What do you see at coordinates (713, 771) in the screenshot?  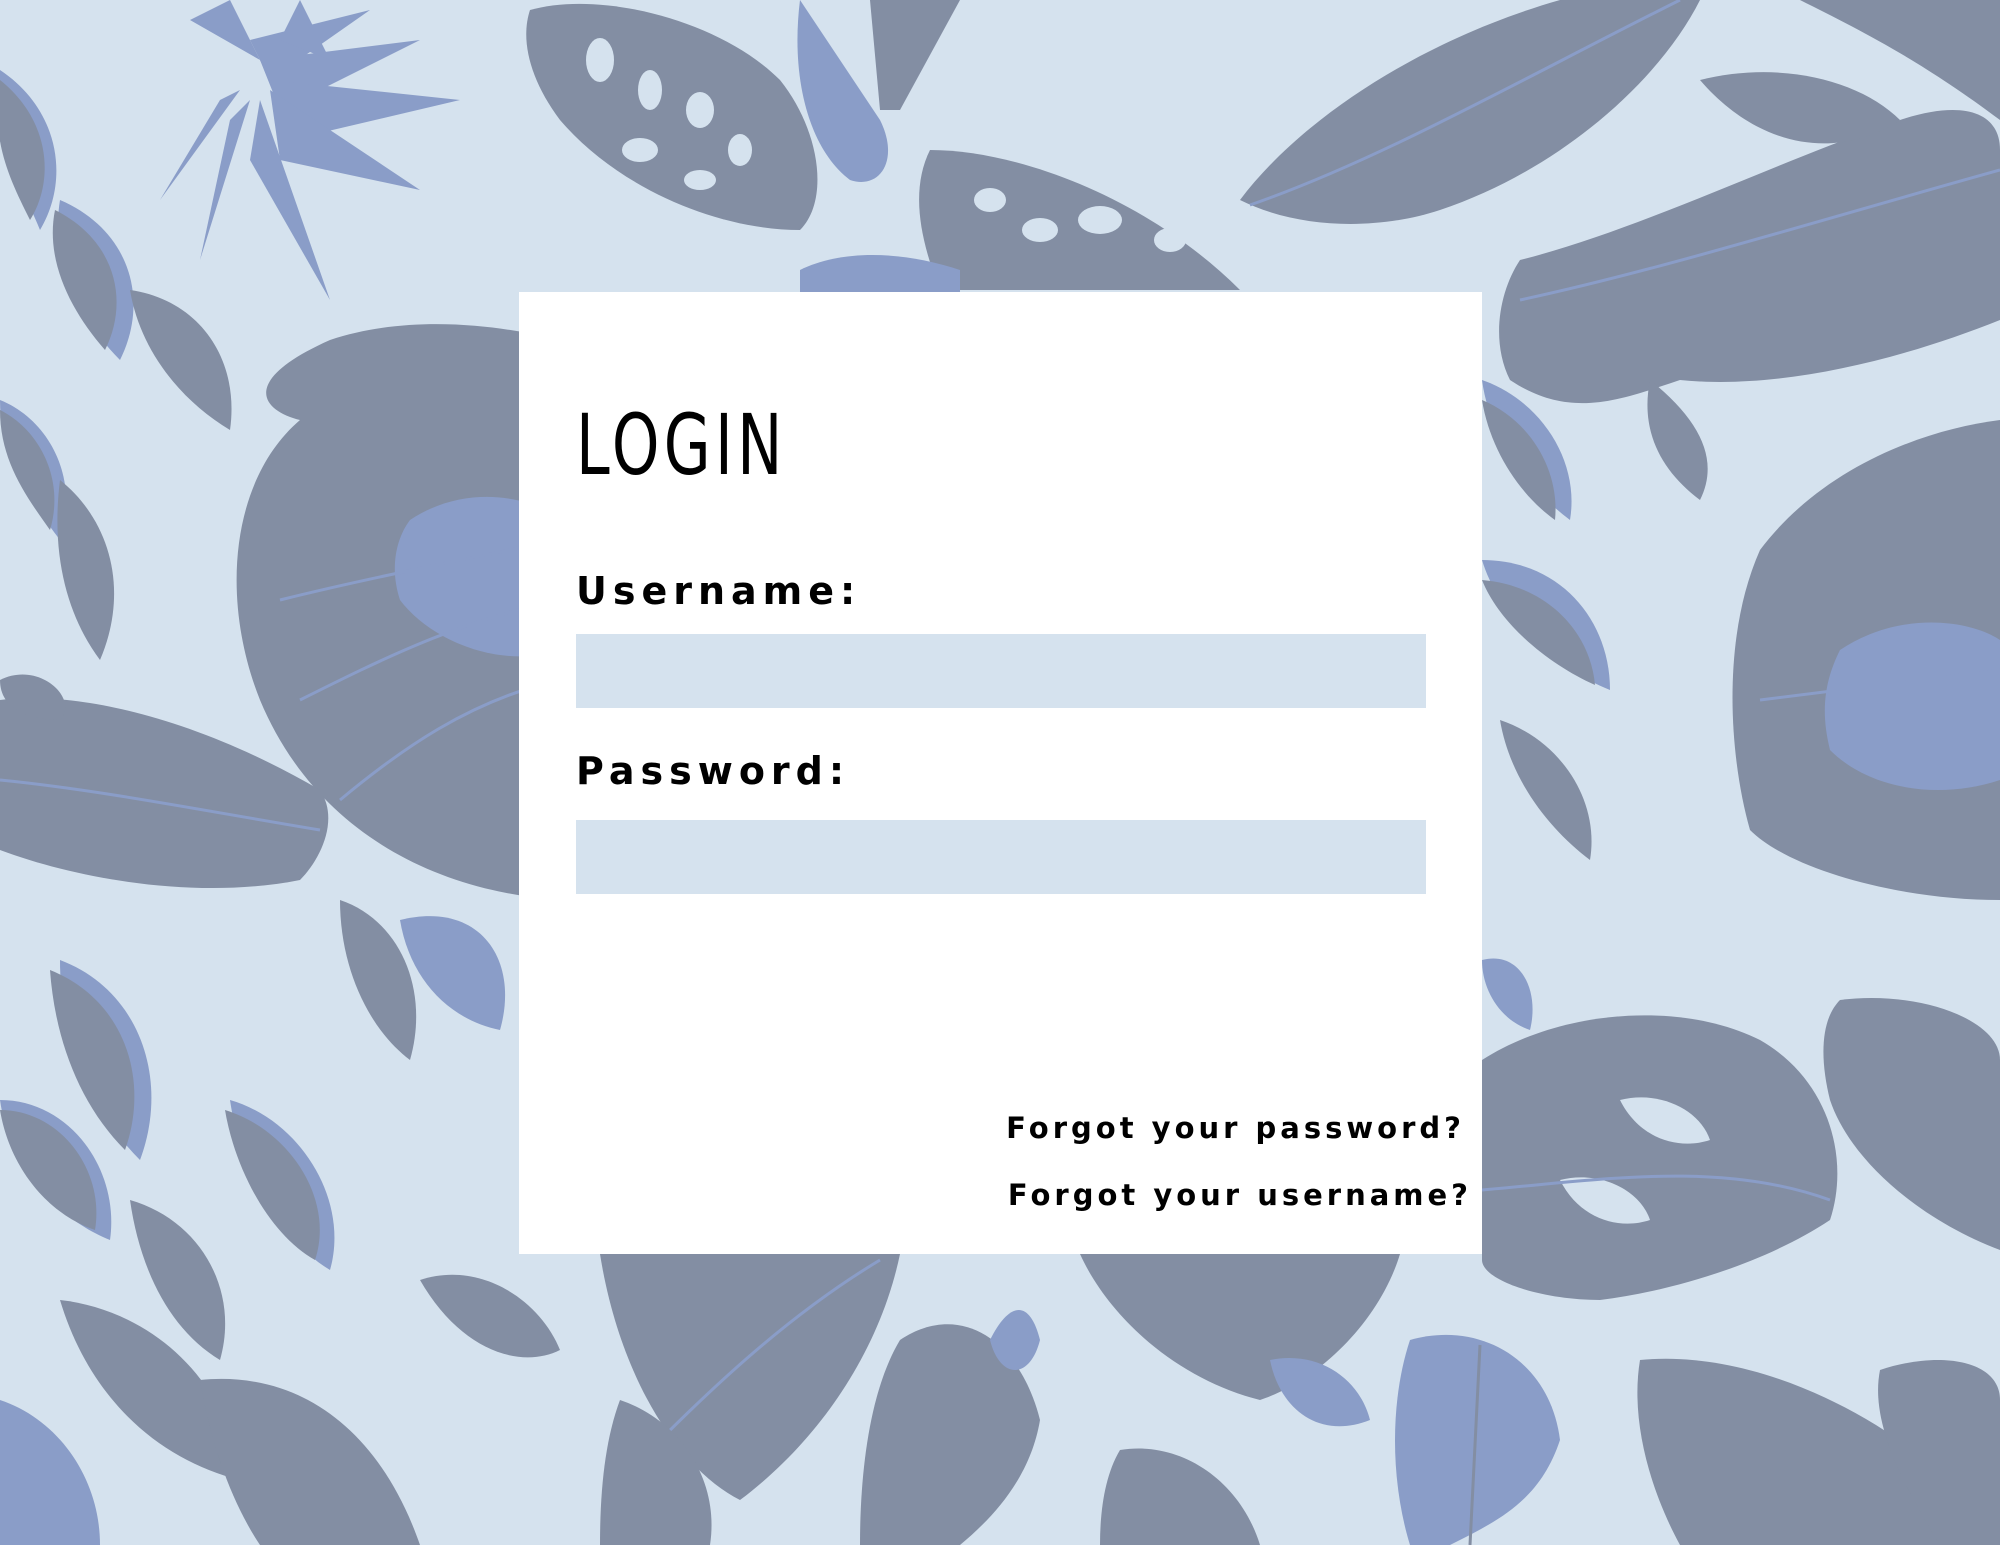 I see `password-label: Password:` at bounding box center [713, 771].